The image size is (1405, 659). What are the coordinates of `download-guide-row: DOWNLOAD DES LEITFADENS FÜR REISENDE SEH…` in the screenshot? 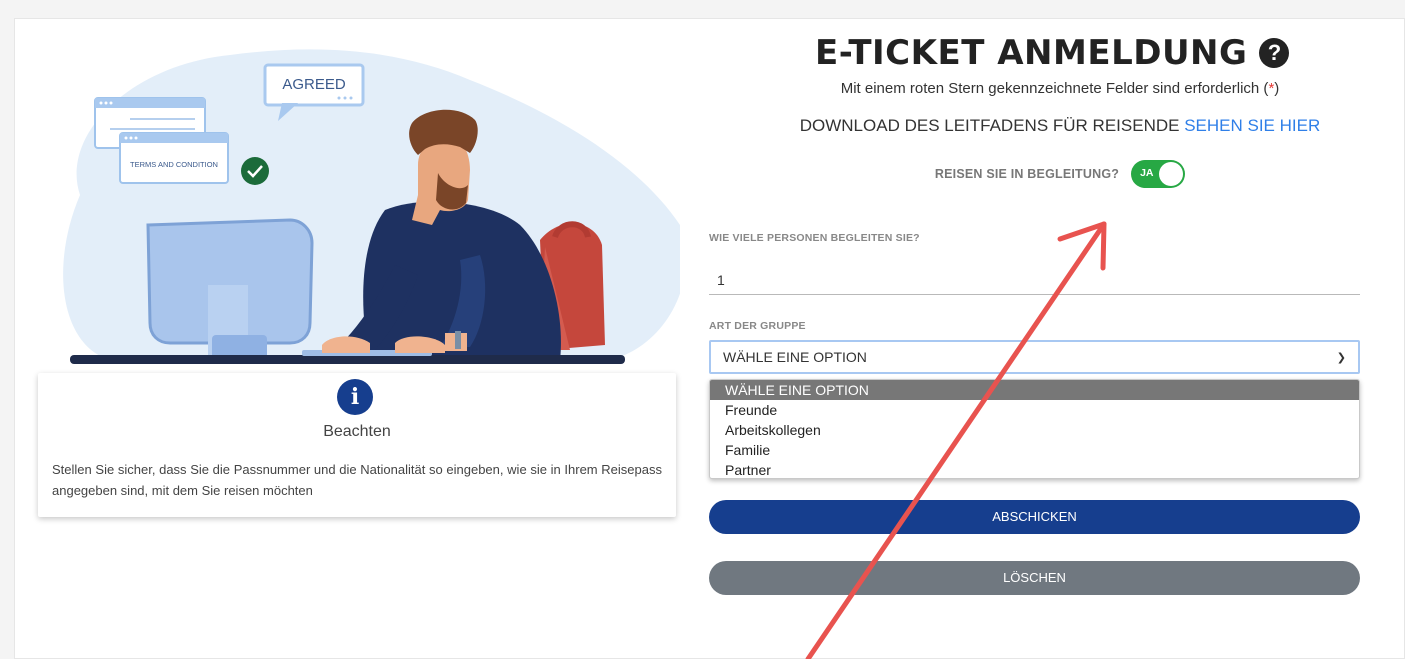 It's located at (1052, 126).